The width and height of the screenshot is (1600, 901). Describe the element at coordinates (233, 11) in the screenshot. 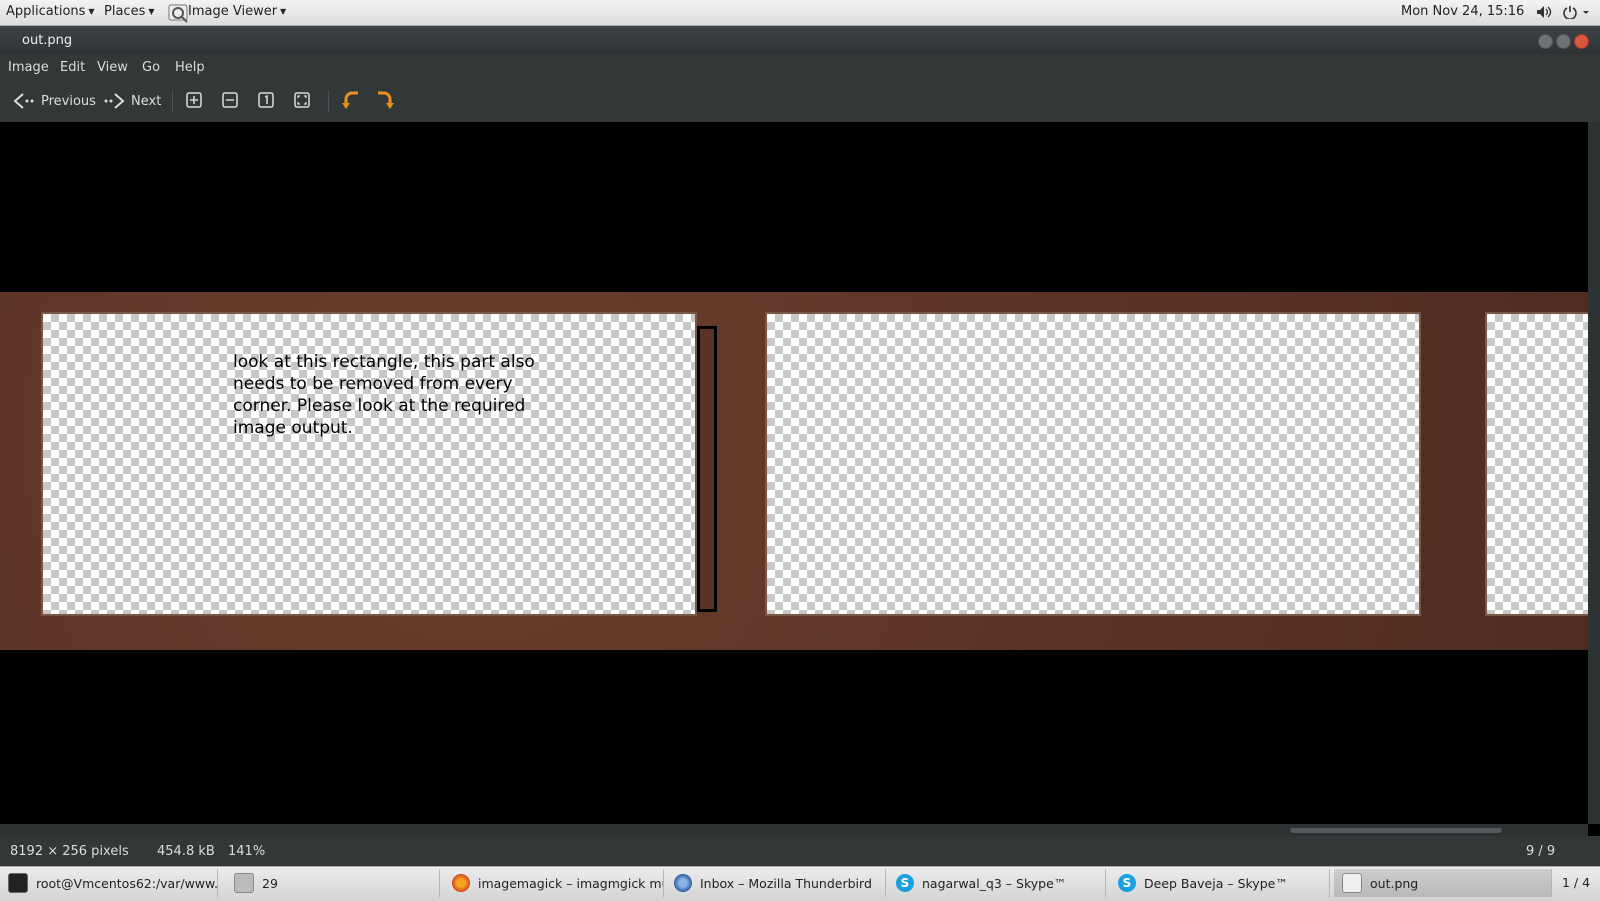

I see `app-name-label: Image Viewer` at that location.